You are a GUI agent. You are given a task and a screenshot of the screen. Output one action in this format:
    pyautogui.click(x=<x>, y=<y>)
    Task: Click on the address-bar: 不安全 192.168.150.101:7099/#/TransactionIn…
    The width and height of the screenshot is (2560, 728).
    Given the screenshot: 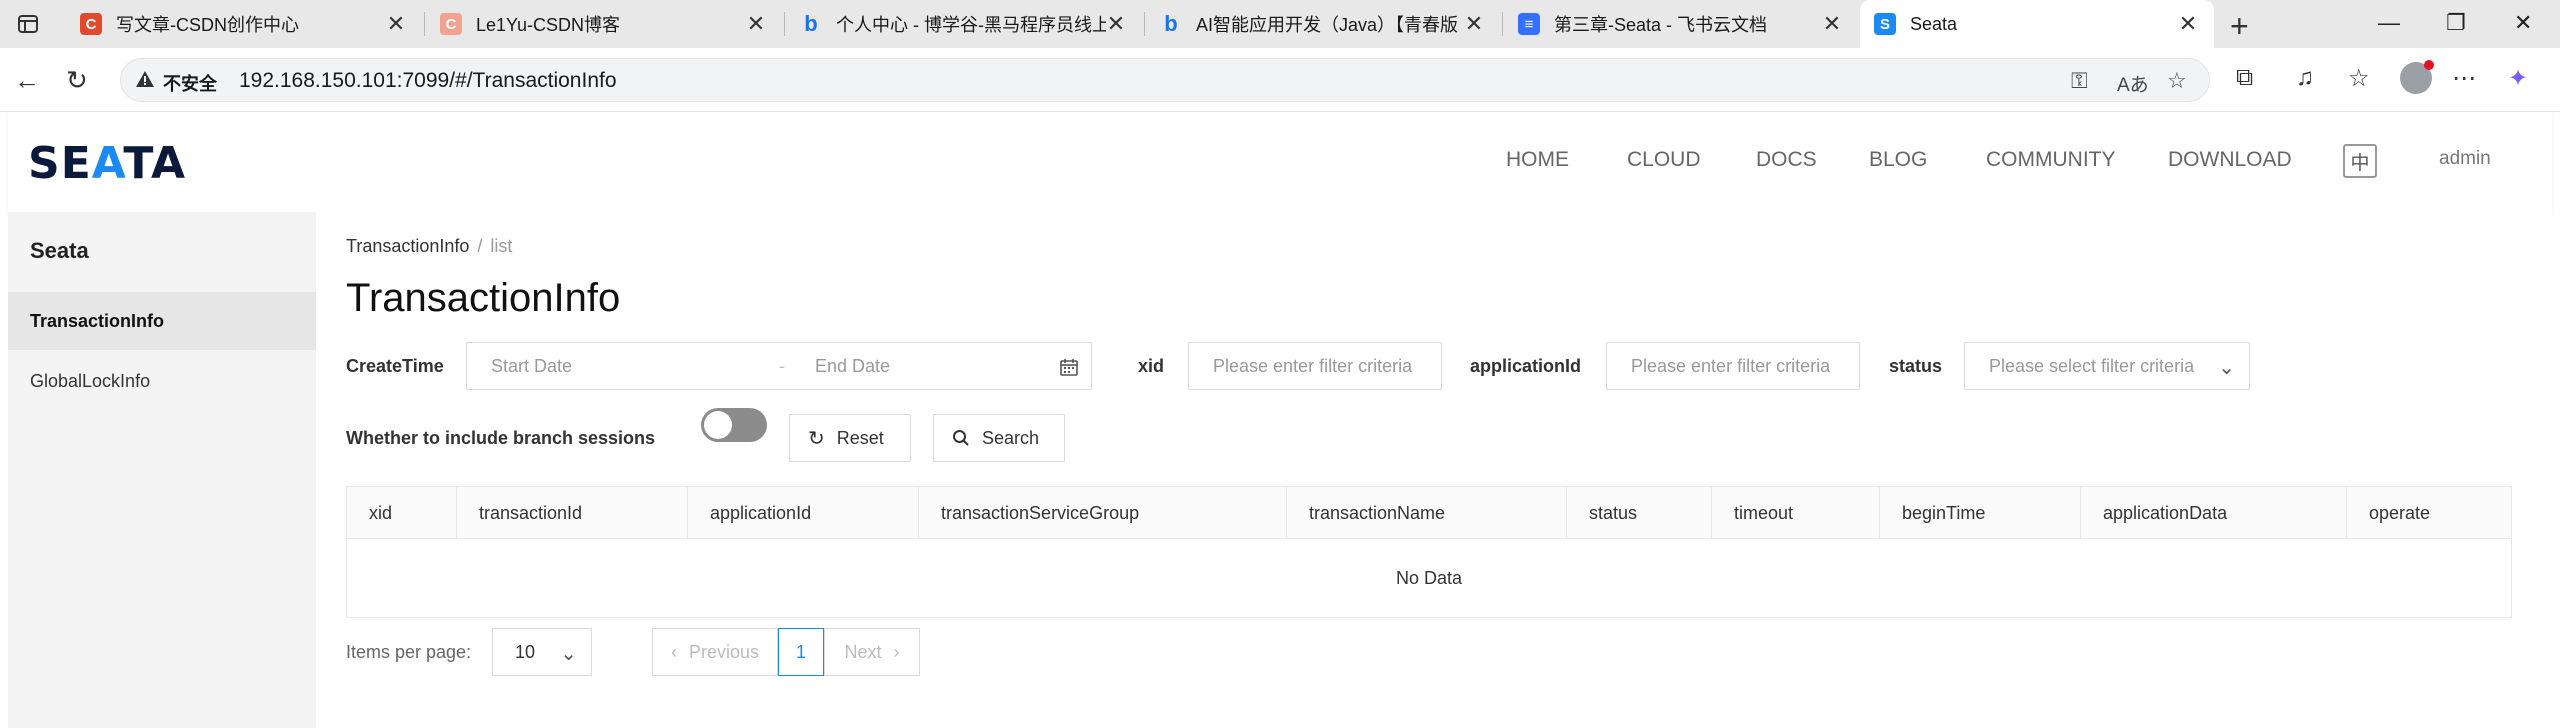 What is the action you would take?
    pyautogui.click(x=1165, y=80)
    